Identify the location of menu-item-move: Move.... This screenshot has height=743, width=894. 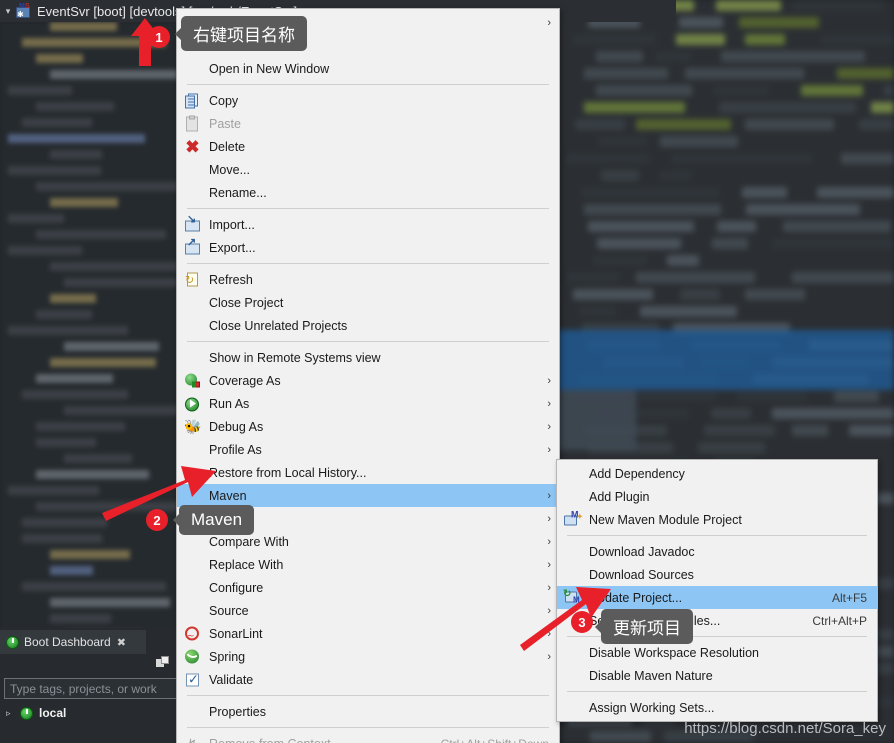
(368, 169).